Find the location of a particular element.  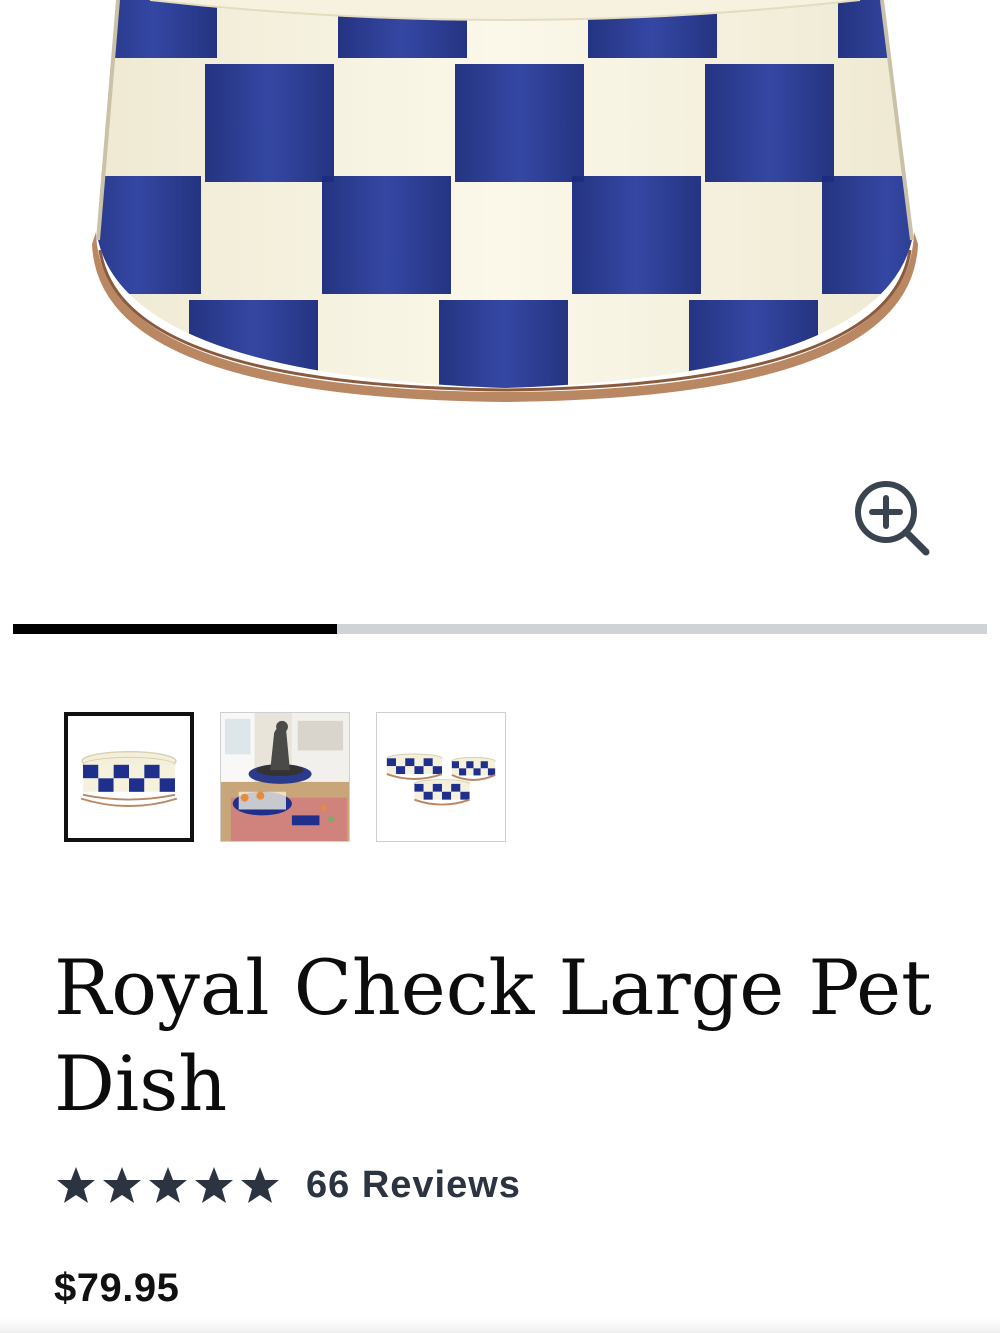

reviews-link: 66 Reviews is located at coordinates (413, 1185).